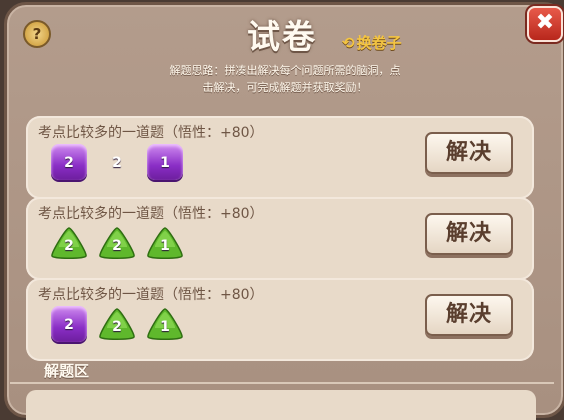  Describe the element at coordinates (285, 70) in the screenshot. I see `hint-line-1: 解题思路：拼凑出解决每个问题所需的脑洞，点` at that location.